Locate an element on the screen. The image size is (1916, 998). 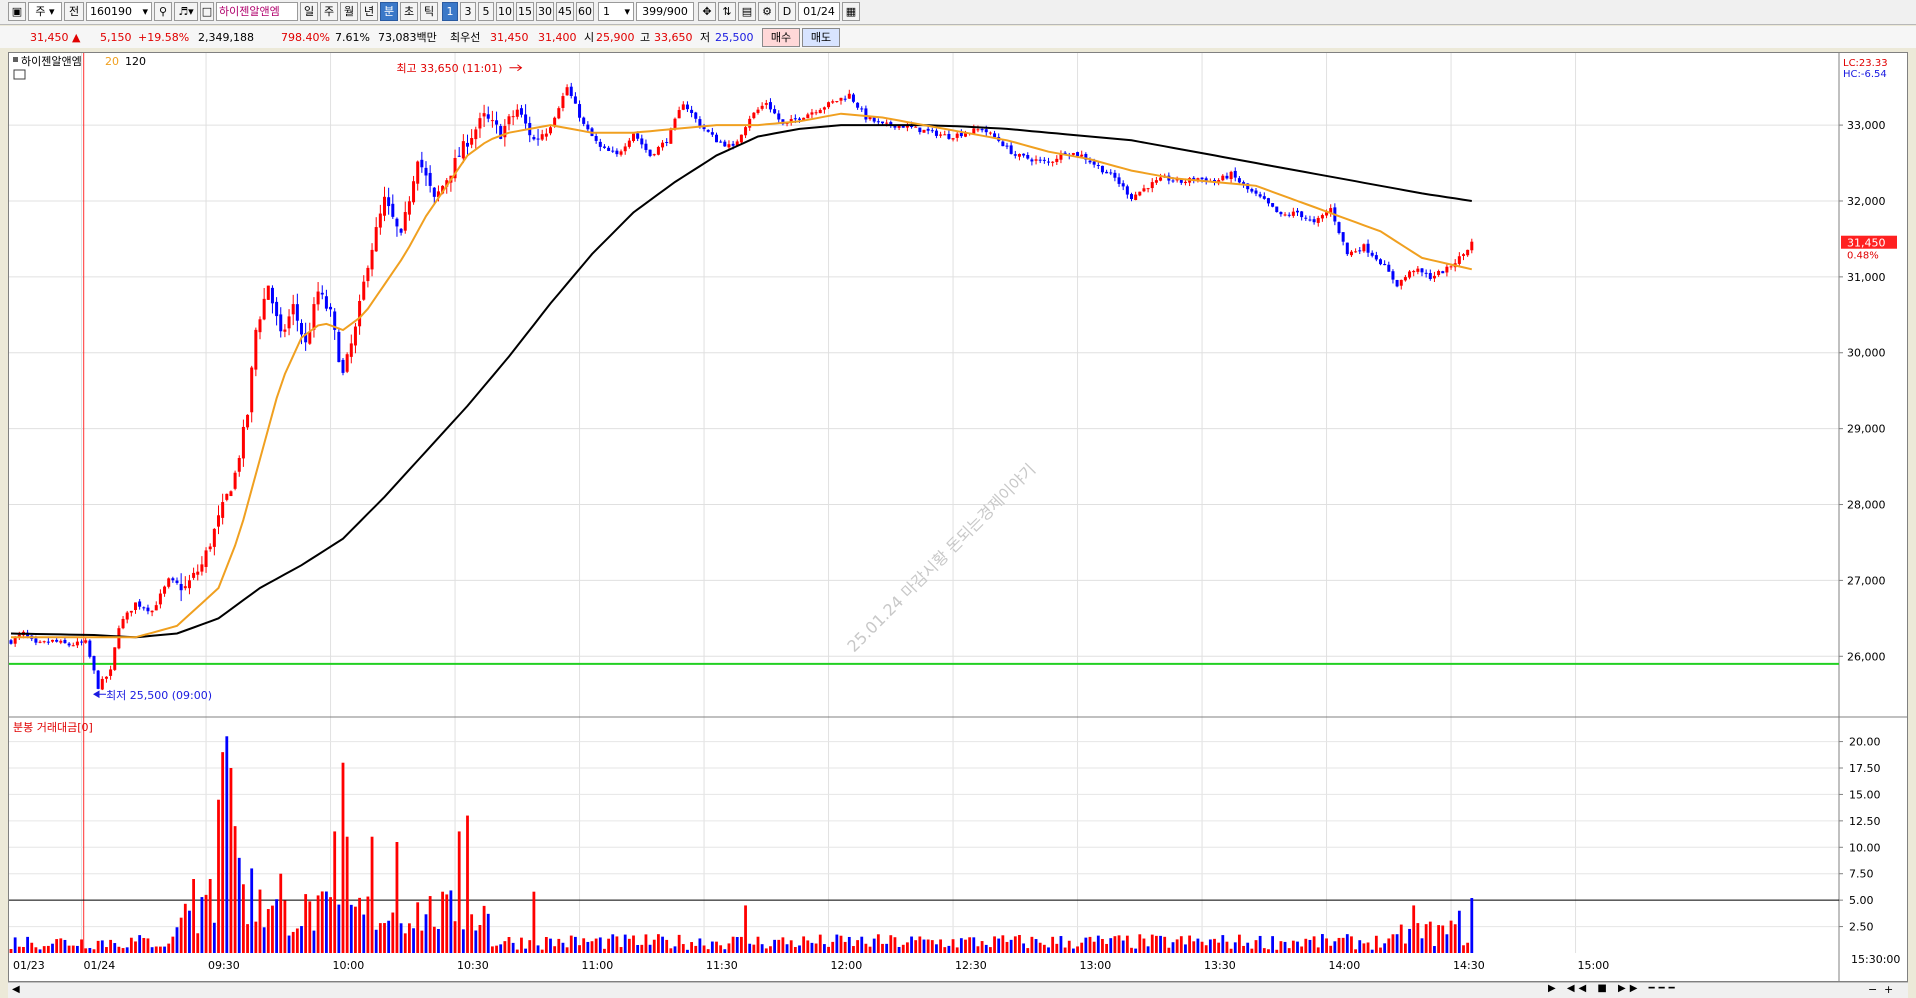
interval-select-value: 1 is located at coordinates (606, 11).